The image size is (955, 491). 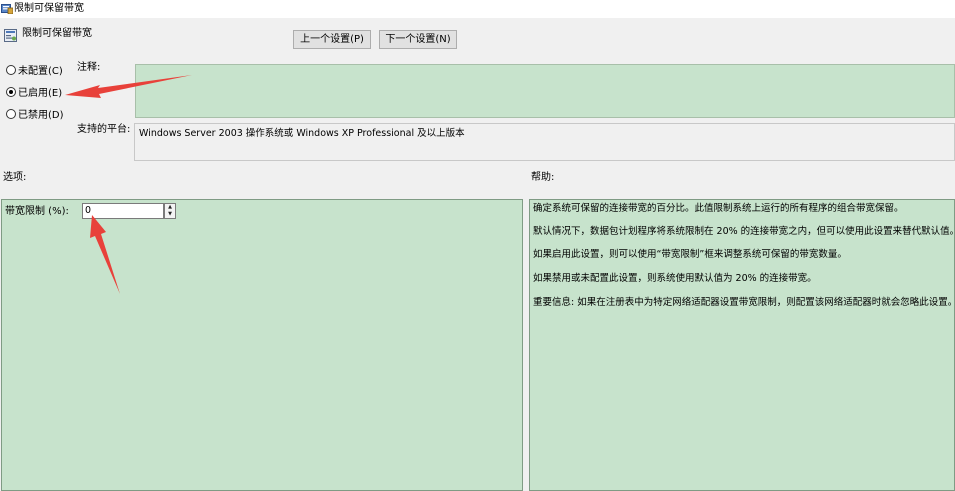 I want to click on radio-label-enabled: 已启用(E), so click(x=40, y=93).